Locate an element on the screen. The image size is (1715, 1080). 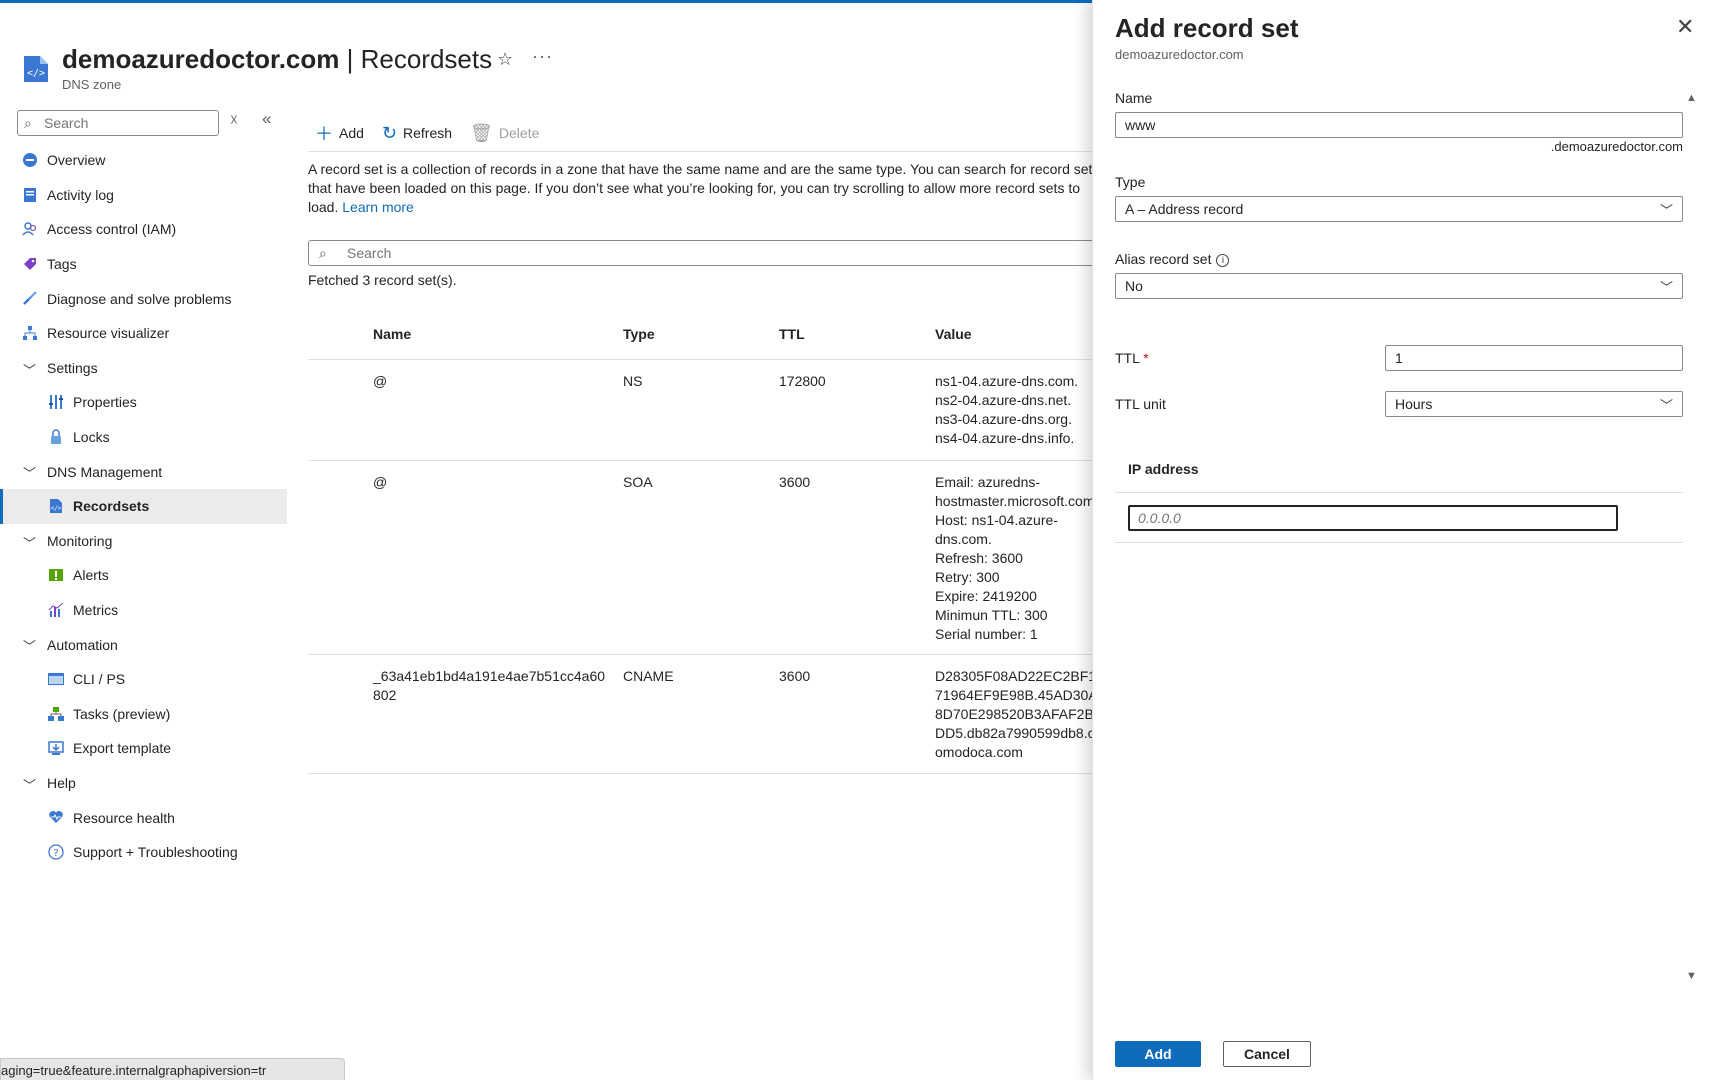
column-header-value: Value is located at coordinates (1015, 334).